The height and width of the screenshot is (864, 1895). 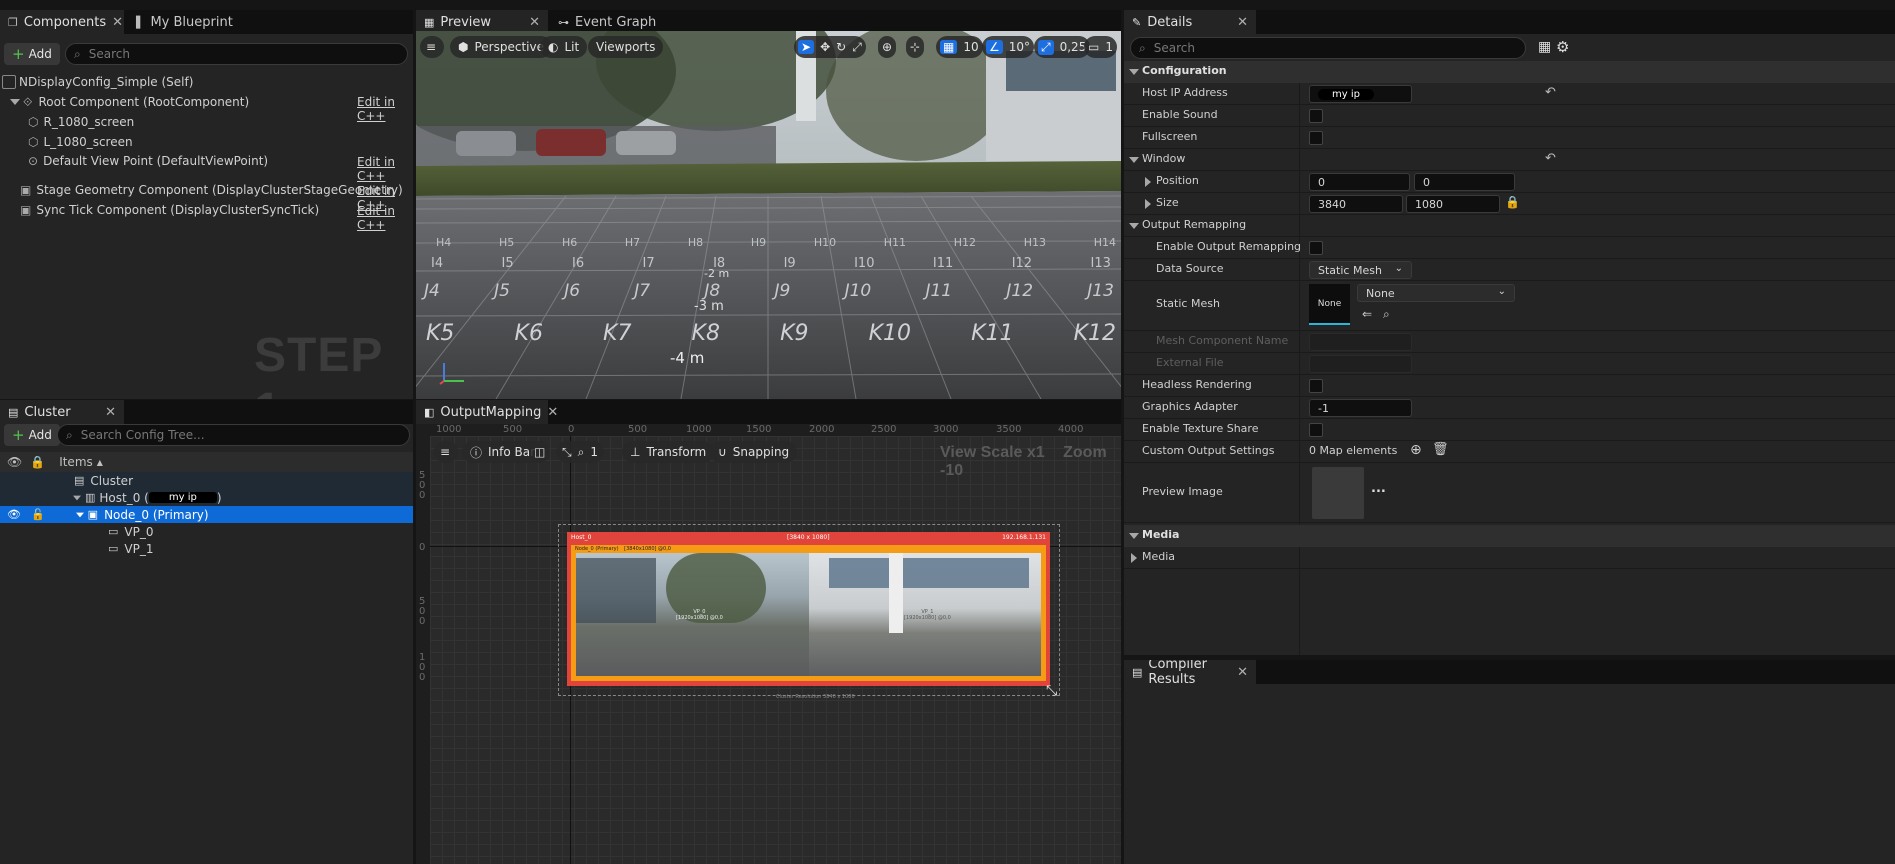 What do you see at coordinates (1316, 430) in the screenshot?
I see `enable-texture-share-checkbox` at bounding box center [1316, 430].